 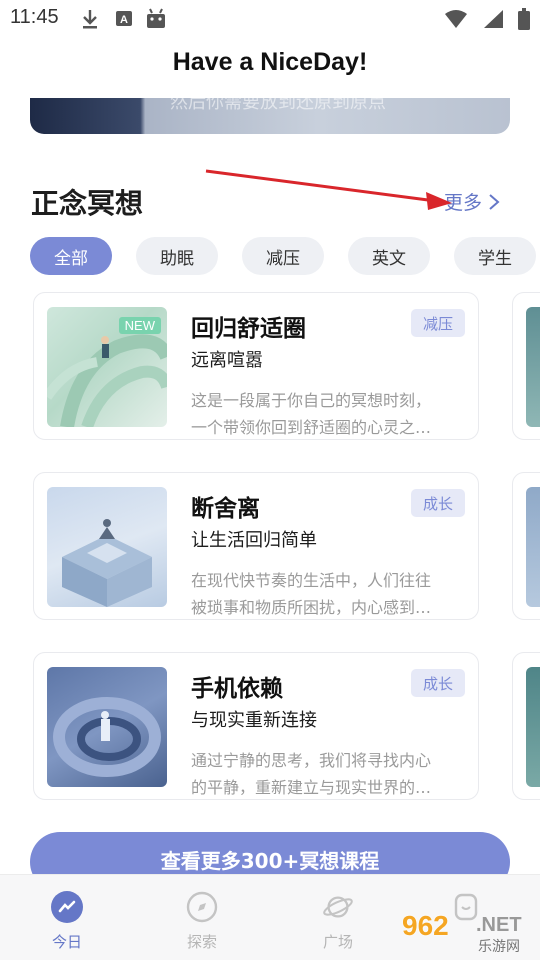 What do you see at coordinates (254, 720) in the screenshot?
I see `card-subtitle: 与现实重新连接` at bounding box center [254, 720].